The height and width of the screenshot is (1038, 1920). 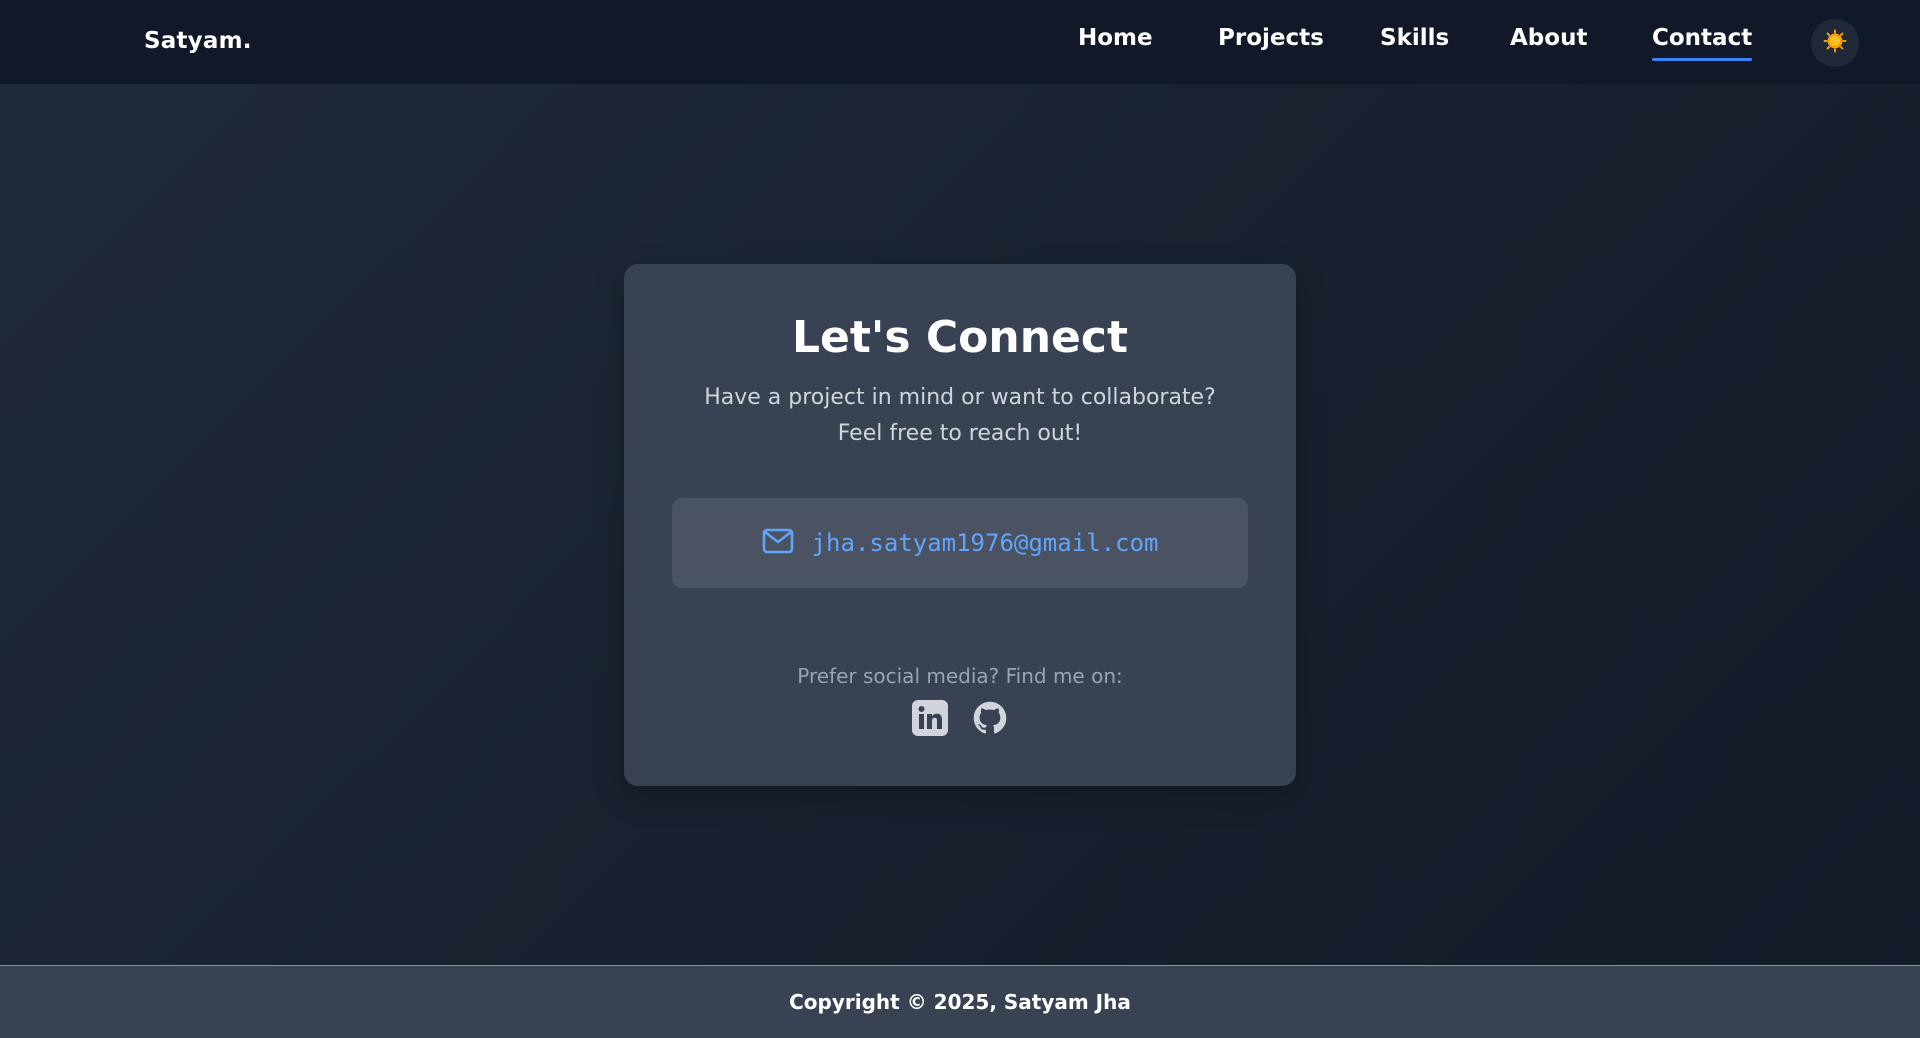 What do you see at coordinates (1702, 43) in the screenshot?
I see `nav-link-contact: Contact` at bounding box center [1702, 43].